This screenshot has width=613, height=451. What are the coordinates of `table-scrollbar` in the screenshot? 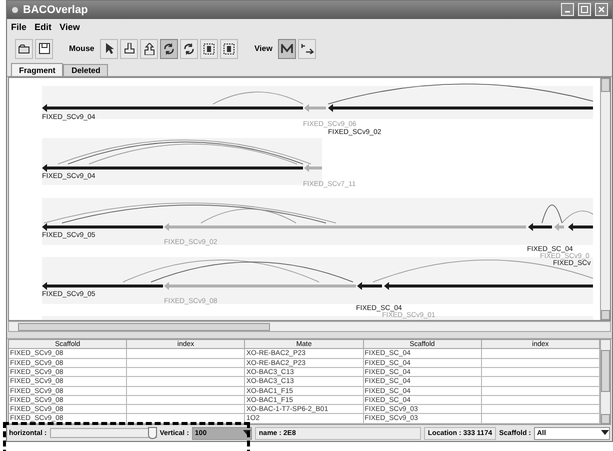 It's located at (605, 382).